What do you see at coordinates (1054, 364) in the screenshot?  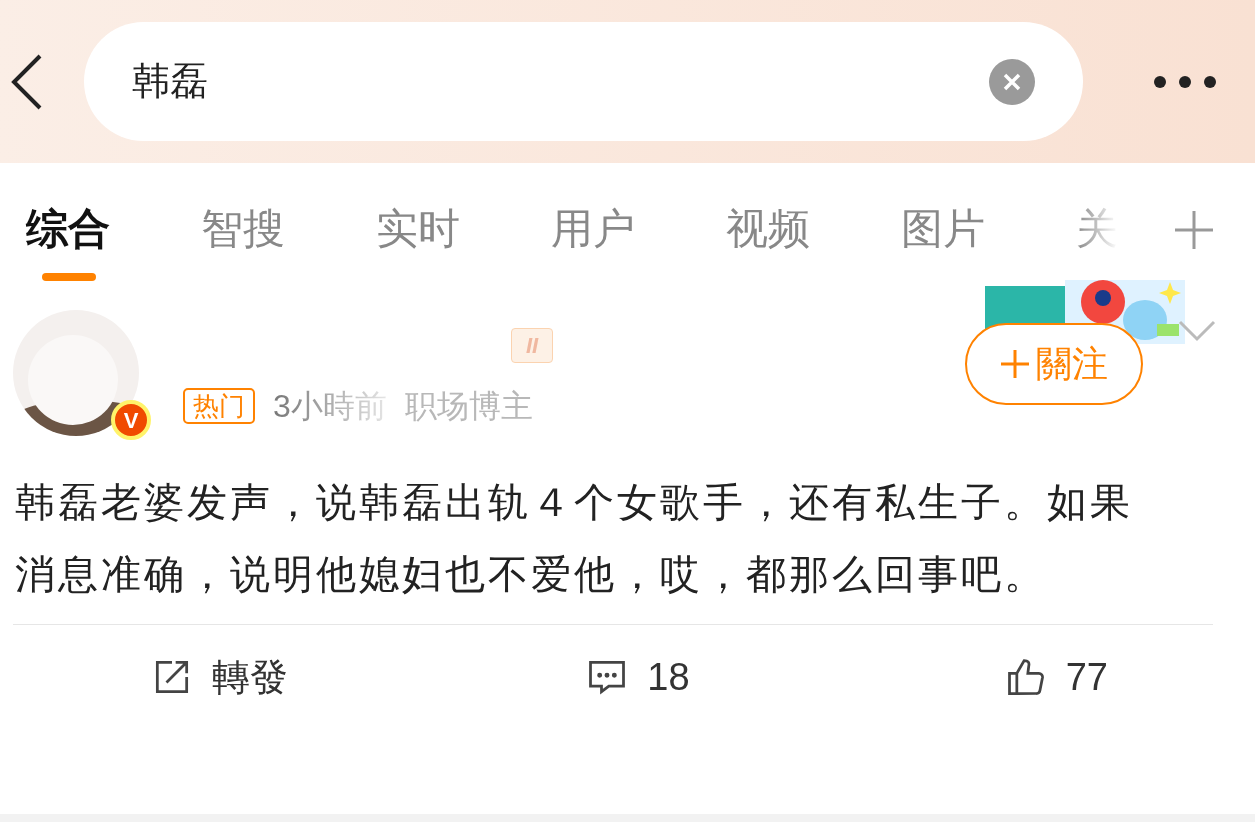 I see `follow-button: 關注` at bounding box center [1054, 364].